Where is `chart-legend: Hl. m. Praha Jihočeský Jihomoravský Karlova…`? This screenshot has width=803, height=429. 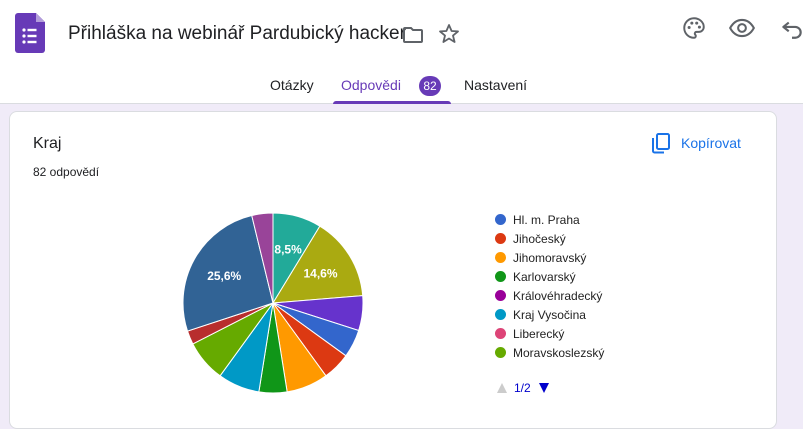
chart-legend: Hl. m. Praha Jihočeský Jihomoravský Karlova… is located at coordinates (570, 288).